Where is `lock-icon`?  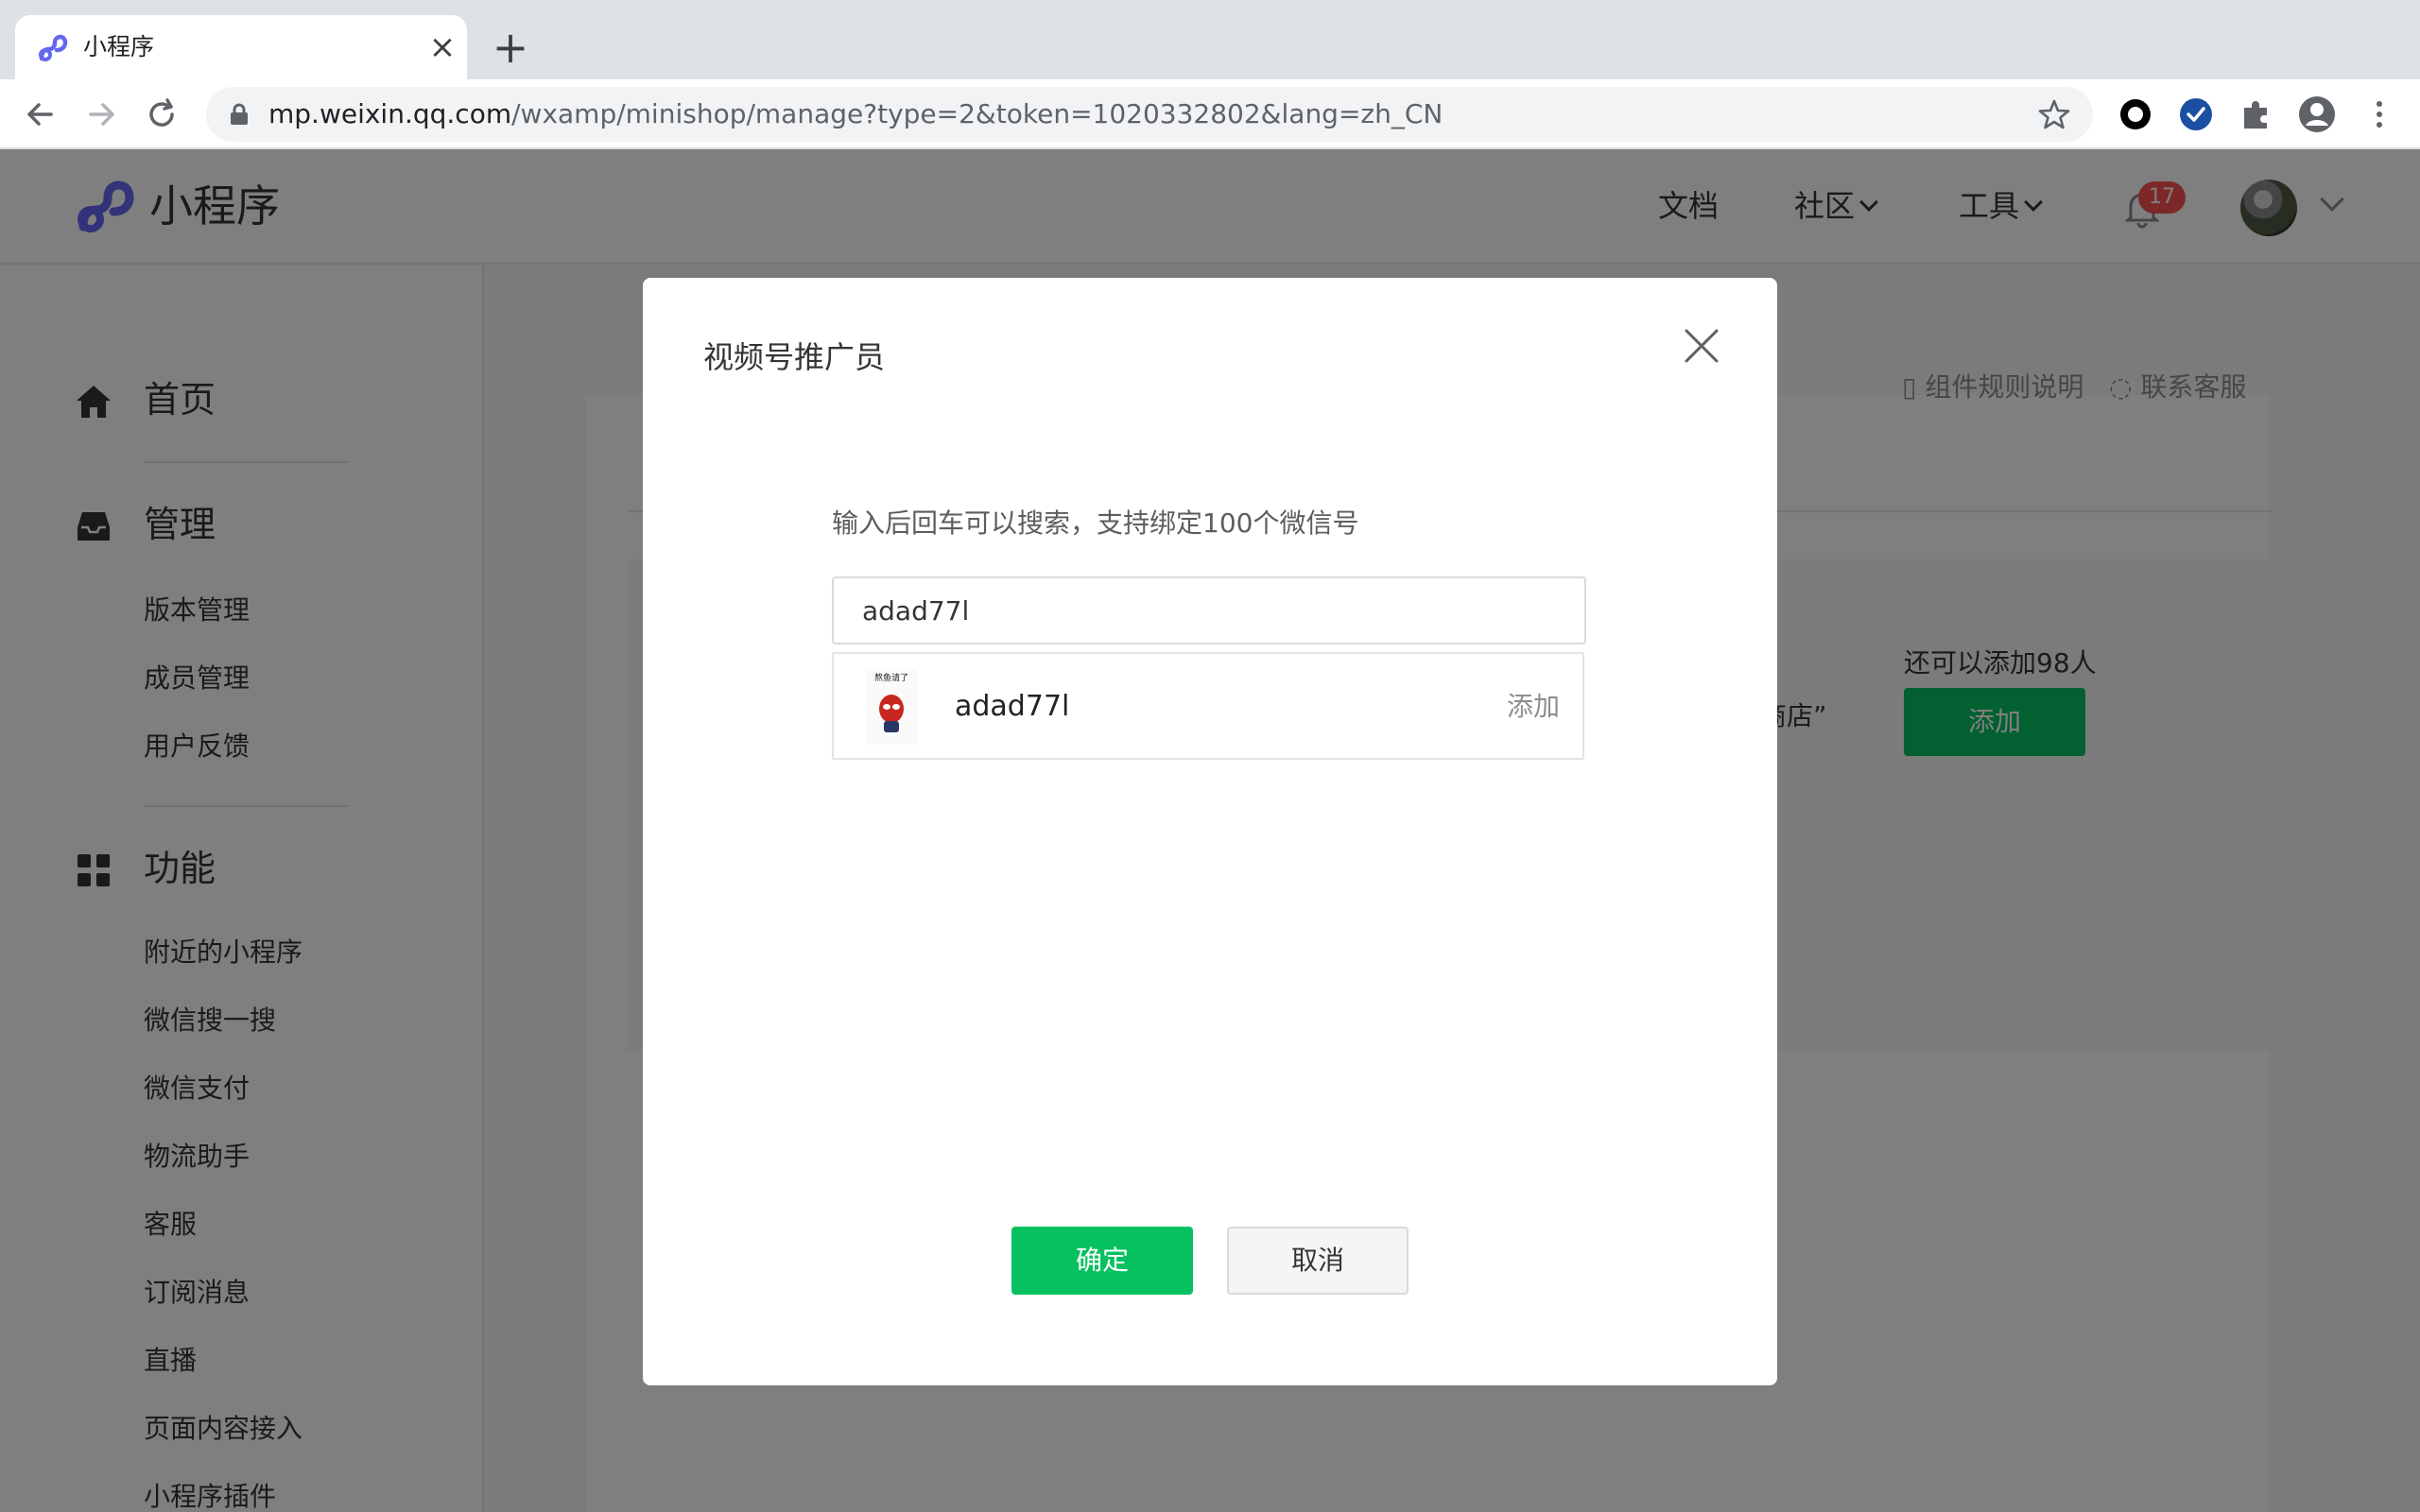 lock-icon is located at coordinates (239, 114).